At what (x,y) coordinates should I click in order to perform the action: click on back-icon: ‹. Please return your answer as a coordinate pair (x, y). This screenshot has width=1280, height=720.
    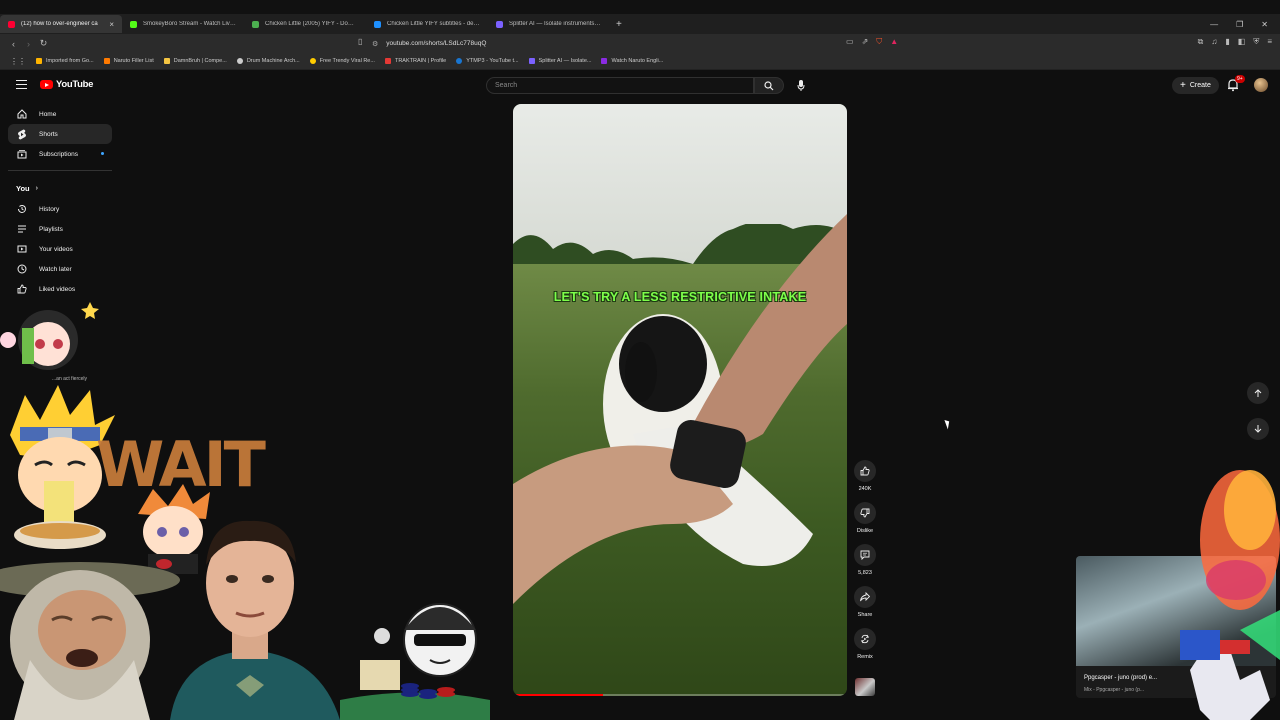
    Looking at the image, I should click on (13, 44).